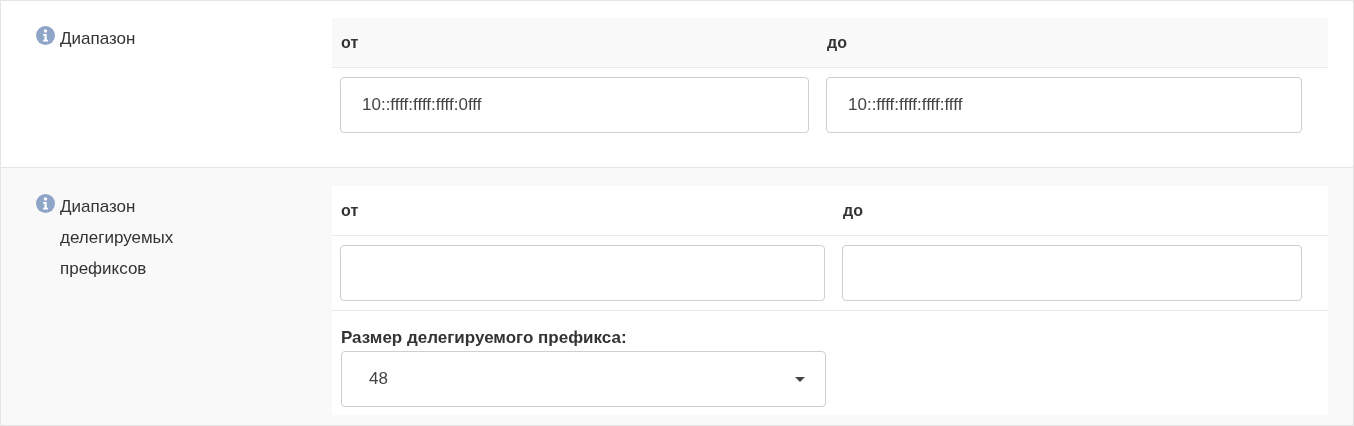 The height and width of the screenshot is (426, 1354). Describe the element at coordinates (98, 39) in the screenshot. I see `field-label: Диапазон` at that location.